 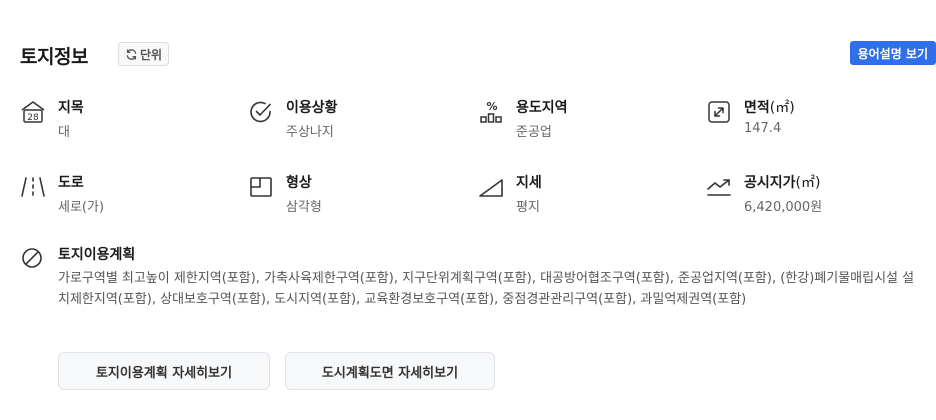 I want to click on official-price-label: 공시지가(㎡), so click(x=782, y=182).